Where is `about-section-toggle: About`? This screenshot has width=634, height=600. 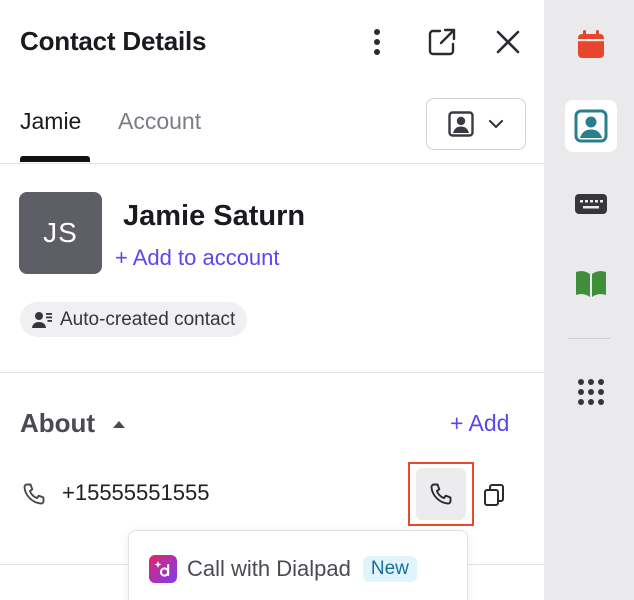
about-section-toggle: About is located at coordinates (73, 423).